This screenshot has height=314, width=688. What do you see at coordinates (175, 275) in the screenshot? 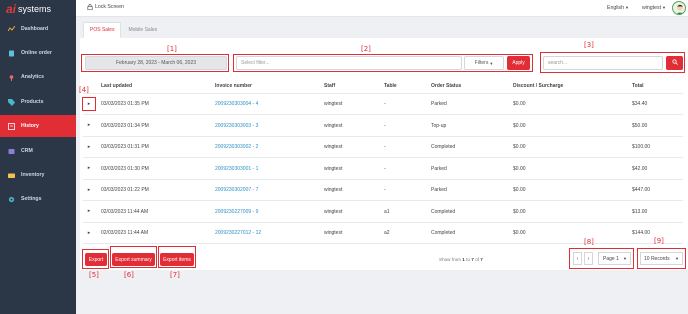
I see `marker-label: [7]` at bounding box center [175, 275].